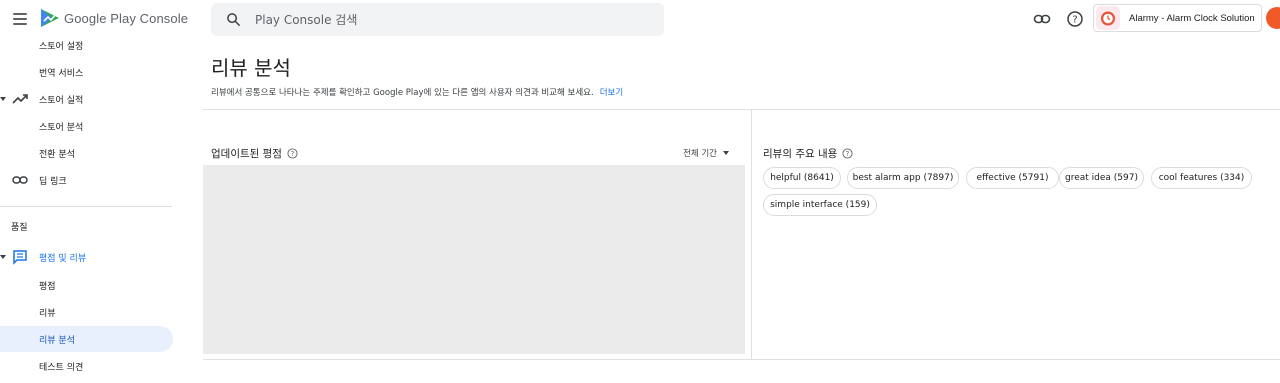  I want to click on app-icon, so click(1108, 18).